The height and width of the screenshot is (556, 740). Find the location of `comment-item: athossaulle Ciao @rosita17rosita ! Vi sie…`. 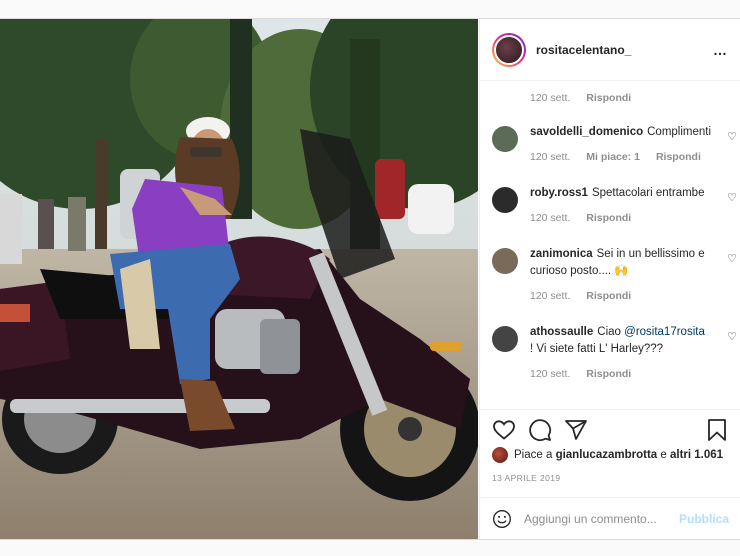

comment-item: athossaulle Ciao @rosita17rosita ! Vi sie… is located at coordinates (610, 363).